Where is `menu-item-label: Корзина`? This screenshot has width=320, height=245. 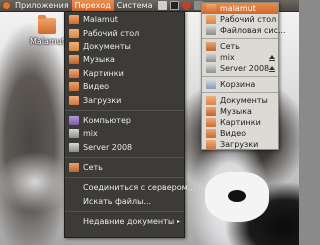 menu-item-label: Корзина is located at coordinates (238, 84).